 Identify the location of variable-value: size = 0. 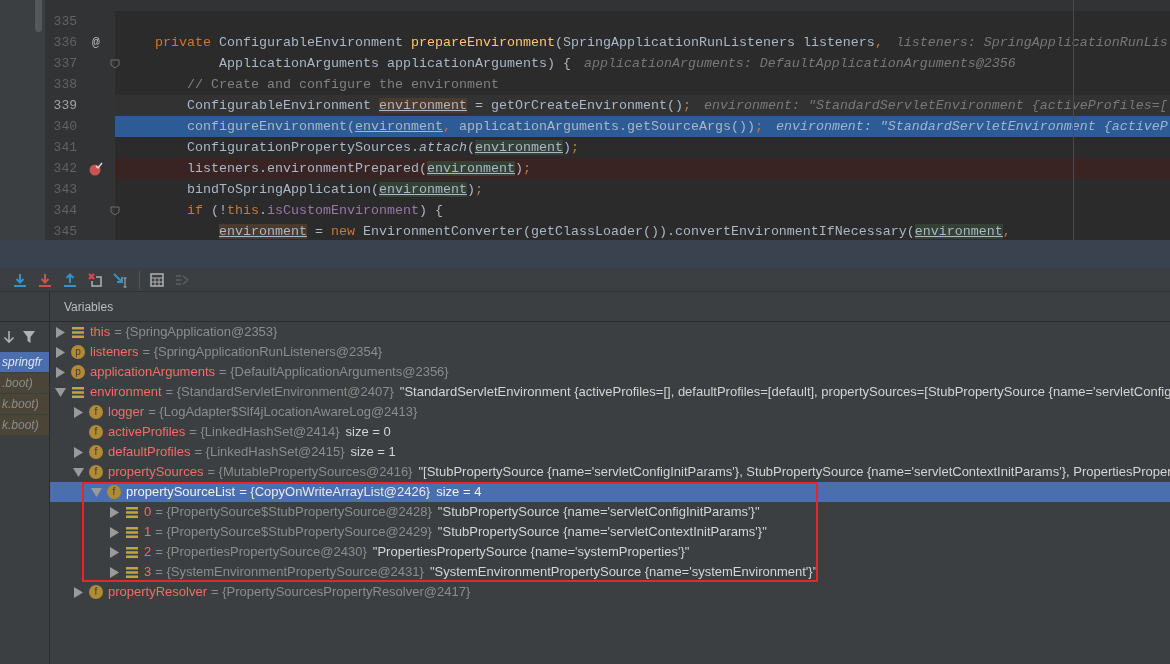
(368, 432).